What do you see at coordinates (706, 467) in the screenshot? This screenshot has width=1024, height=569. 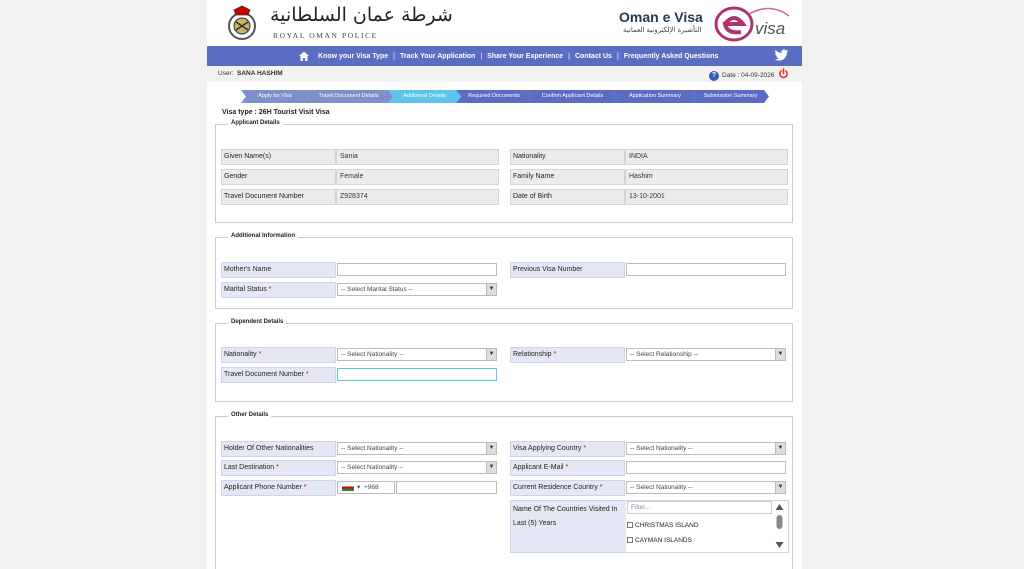 I see `applicant-email-input` at bounding box center [706, 467].